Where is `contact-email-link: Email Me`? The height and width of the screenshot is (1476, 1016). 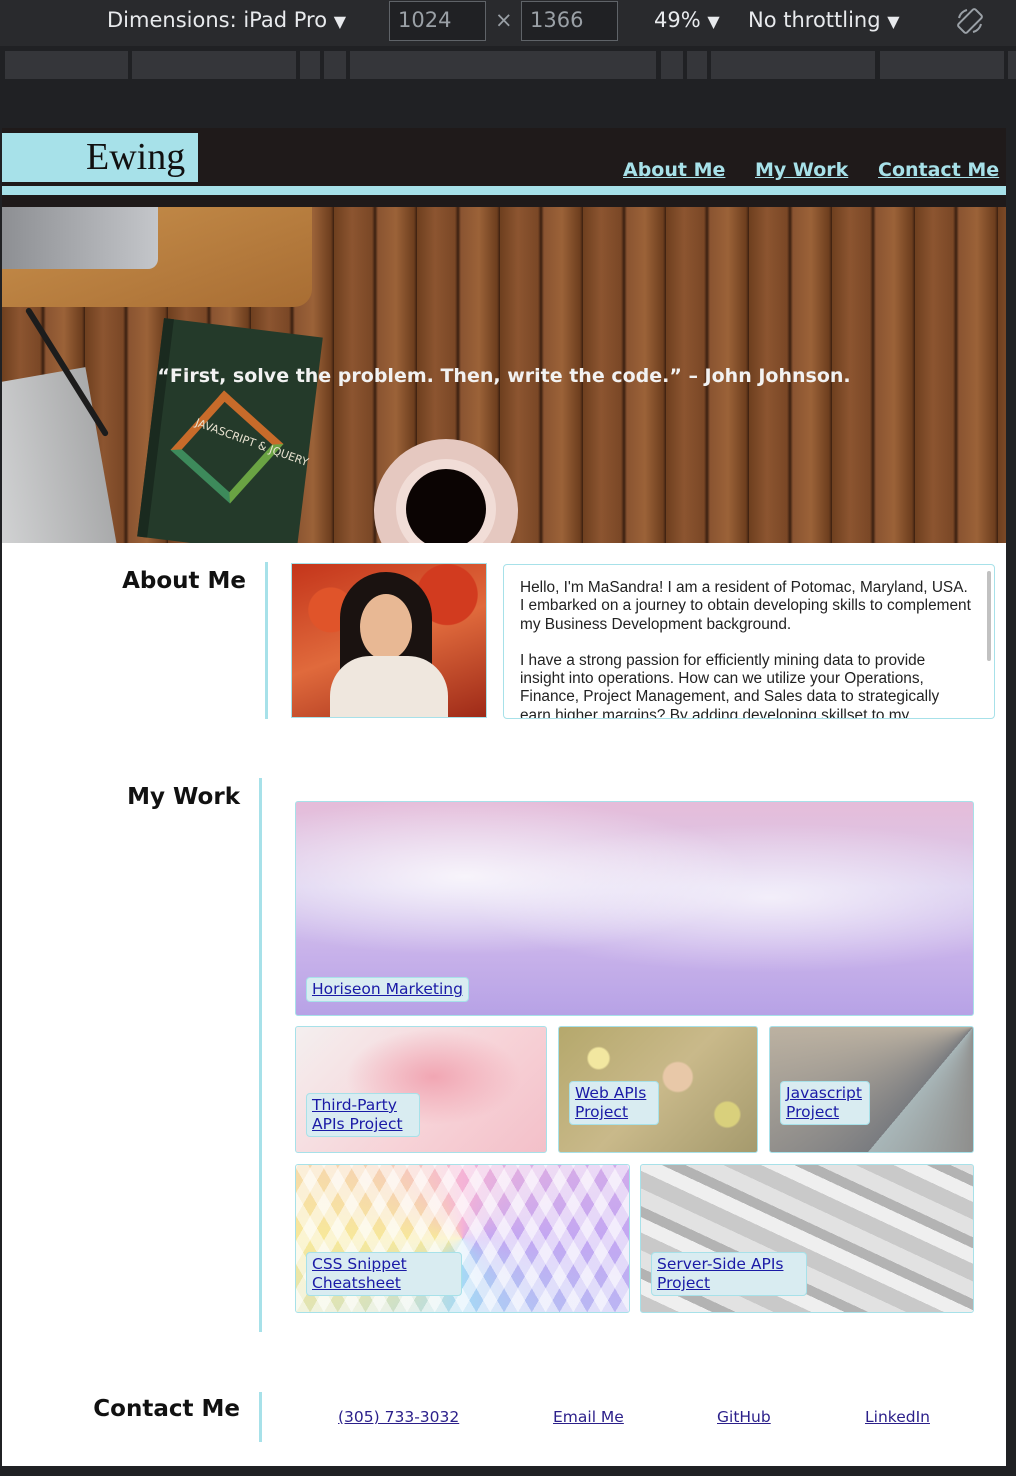 contact-email-link: Email Me is located at coordinates (588, 1417).